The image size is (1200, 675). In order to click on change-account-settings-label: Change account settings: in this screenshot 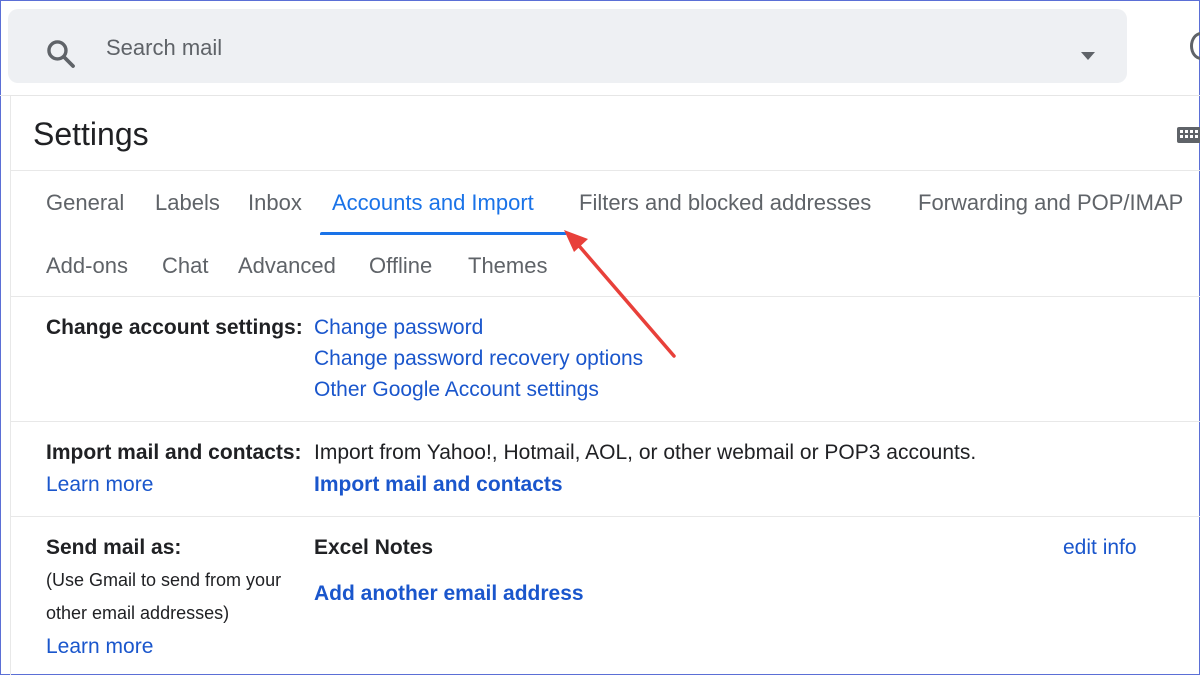, I will do `click(174, 327)`.